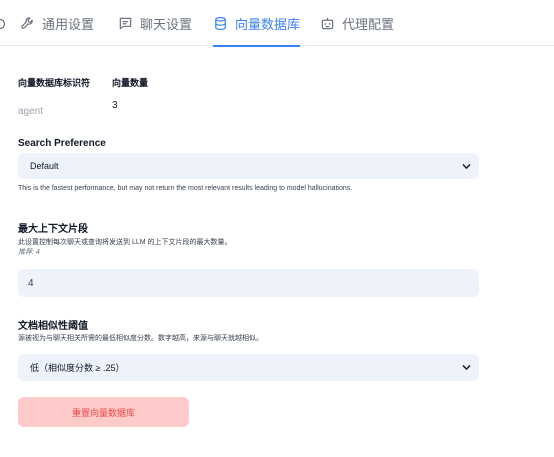 This screenshot has width=554, height=457. Describe the element at coordinates (53, 229) in the screenshot. I see `max-context-title: 最大上下文片段` at that location.